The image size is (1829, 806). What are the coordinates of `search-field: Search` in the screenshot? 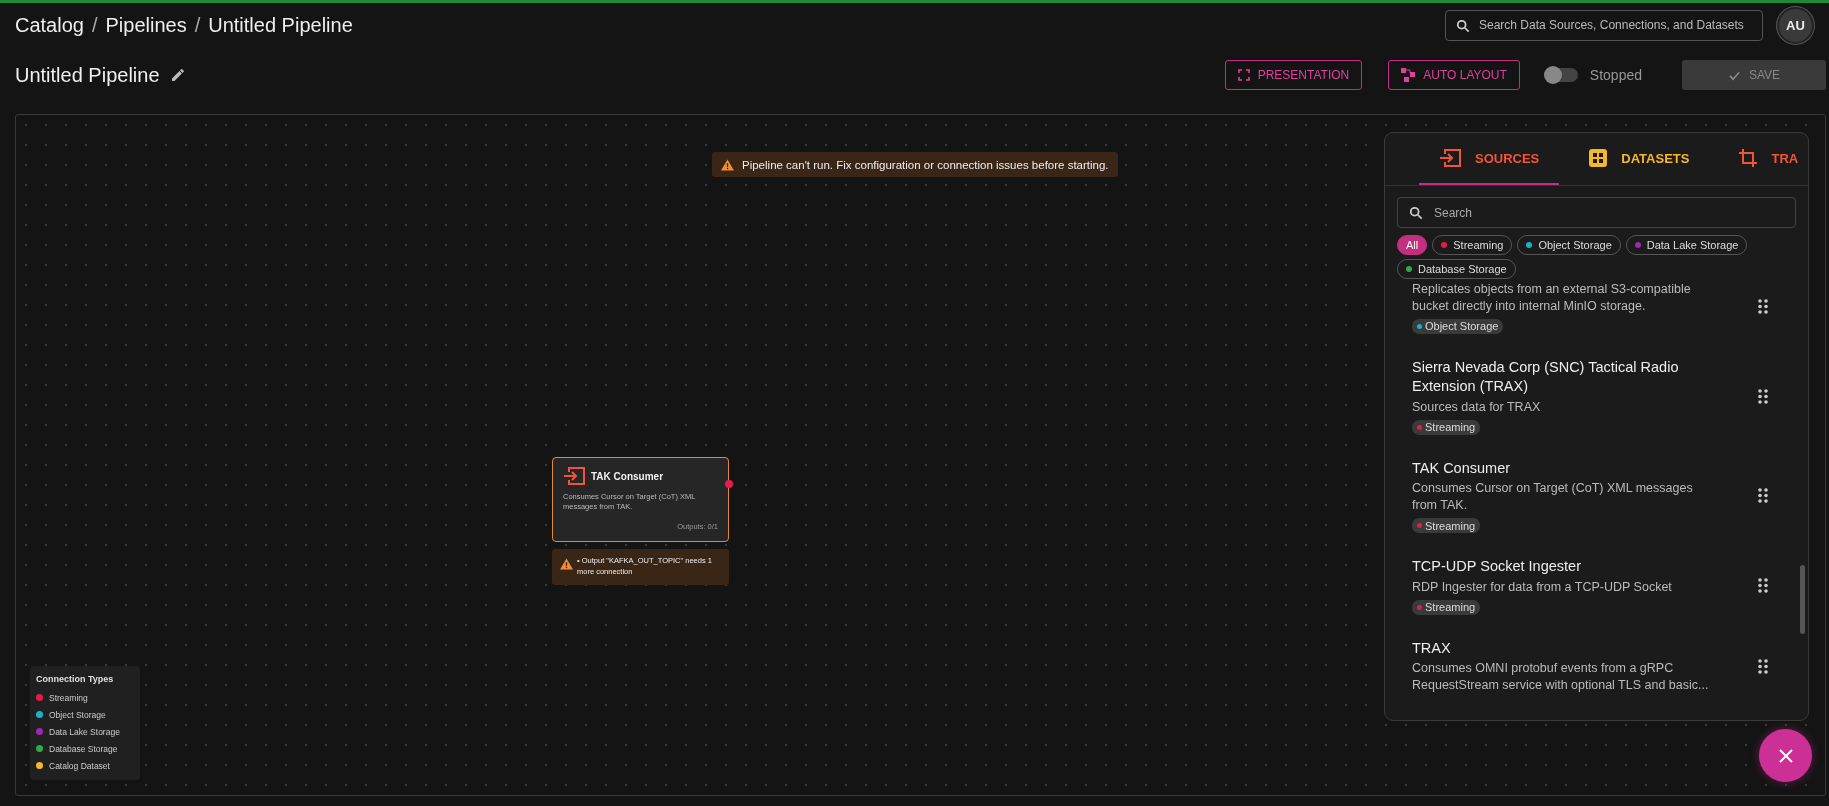 It's located at (1596, 212).